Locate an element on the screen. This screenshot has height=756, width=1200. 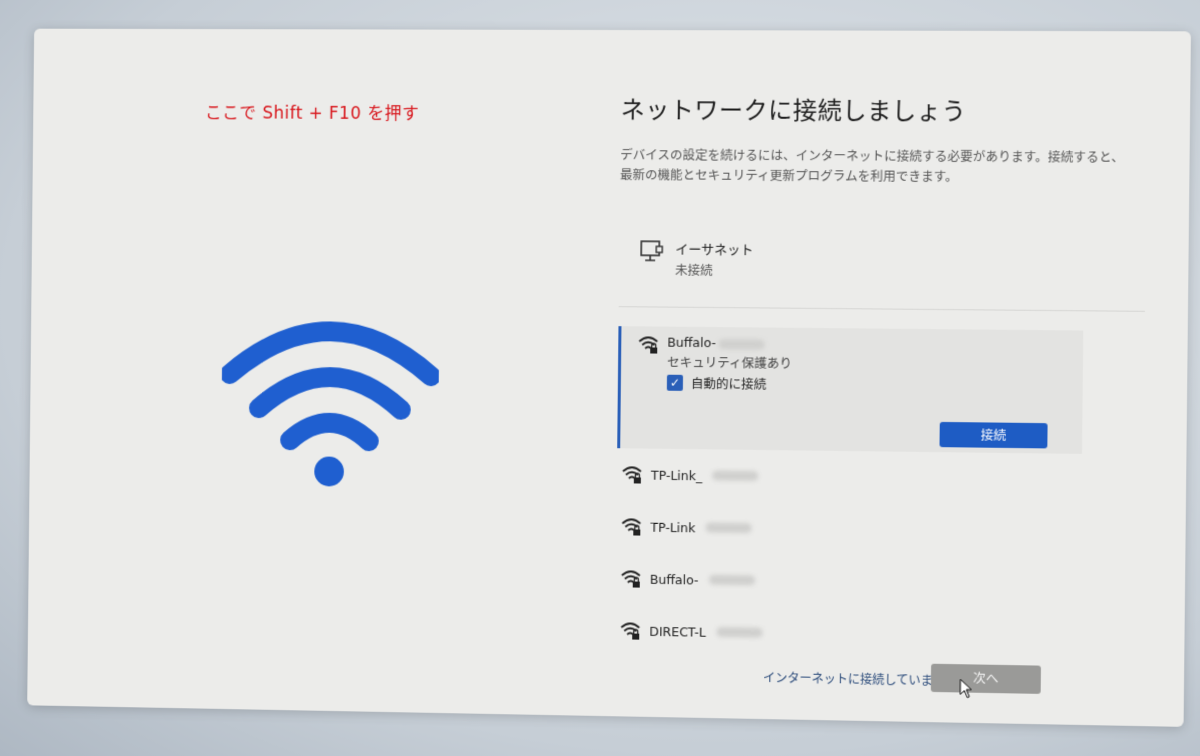
wifi-network-item: TP-Link_ is located at coordinates (870, 477).